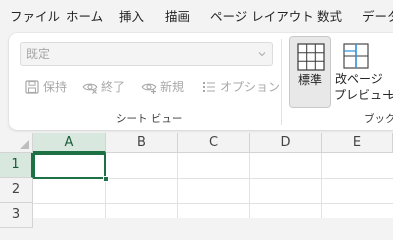 The image size is (393, 240). I want to click on chevron-down-icon, so click(262, 54).